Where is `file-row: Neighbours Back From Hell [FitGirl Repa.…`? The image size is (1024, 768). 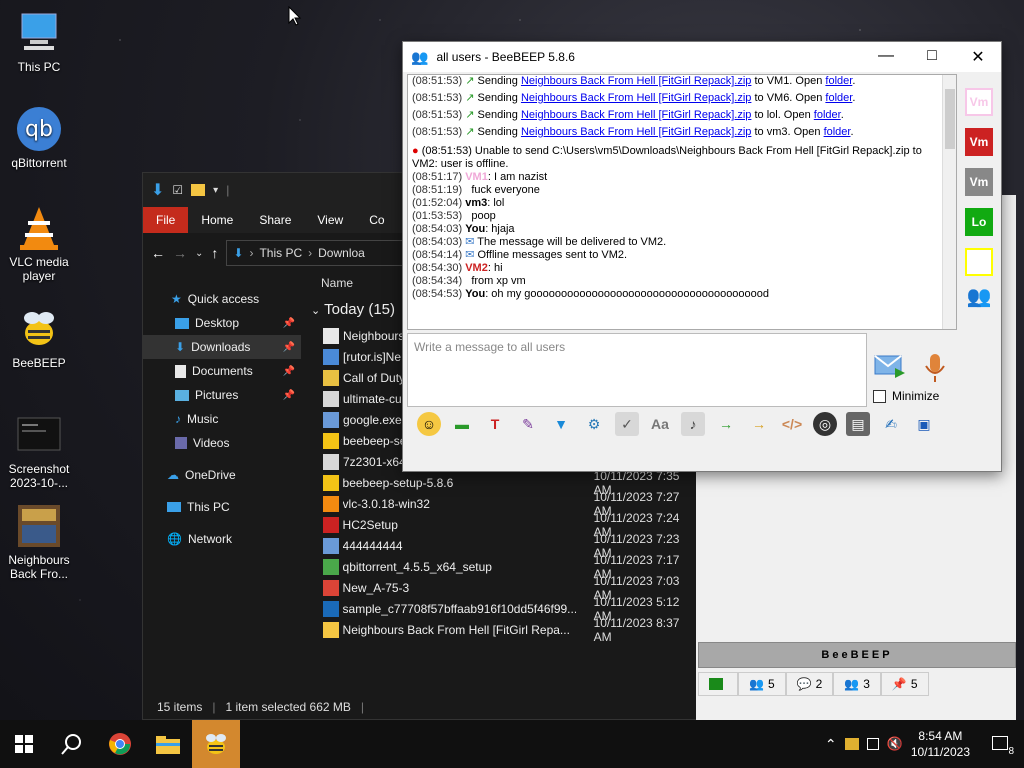 file-row: Neighbours Back From Hell [FitGirl Repa.… is located at coordinates (500, 630).